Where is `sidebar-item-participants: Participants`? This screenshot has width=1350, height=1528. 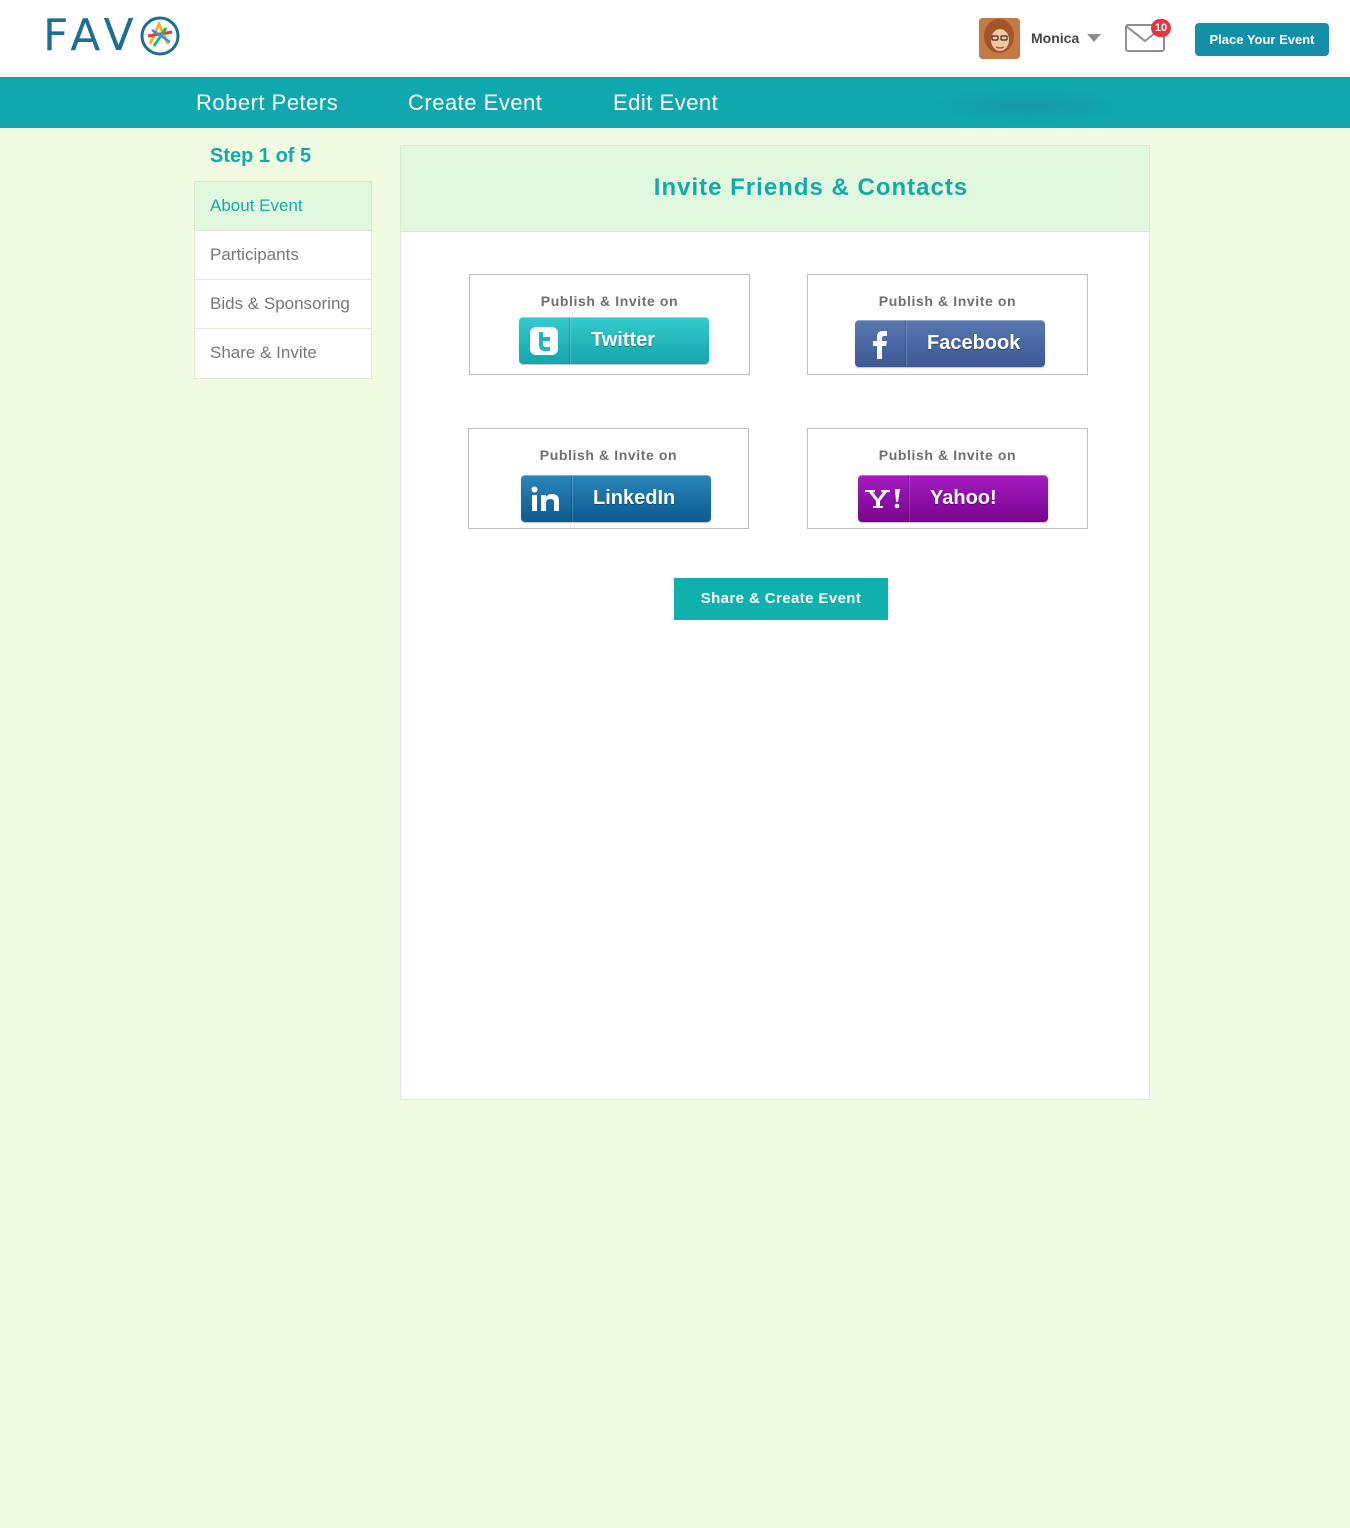 sidebar-item-participants: Participants is located at coordinates (283, 255).